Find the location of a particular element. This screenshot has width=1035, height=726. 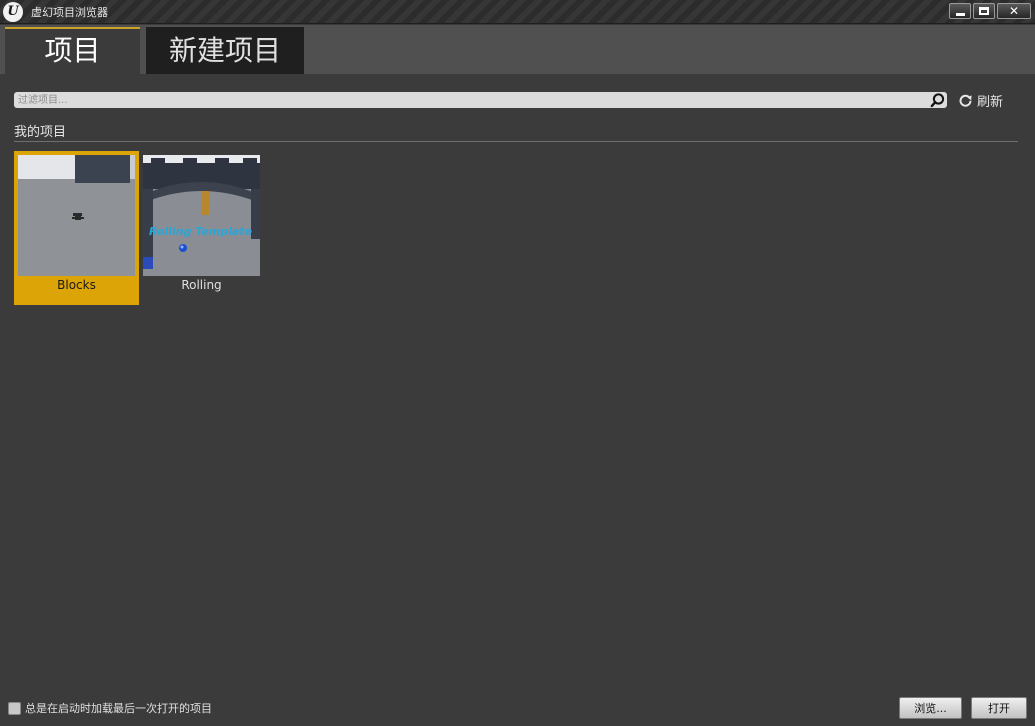

project-name-blocks: Blocks is located at coordinates (76, 285).